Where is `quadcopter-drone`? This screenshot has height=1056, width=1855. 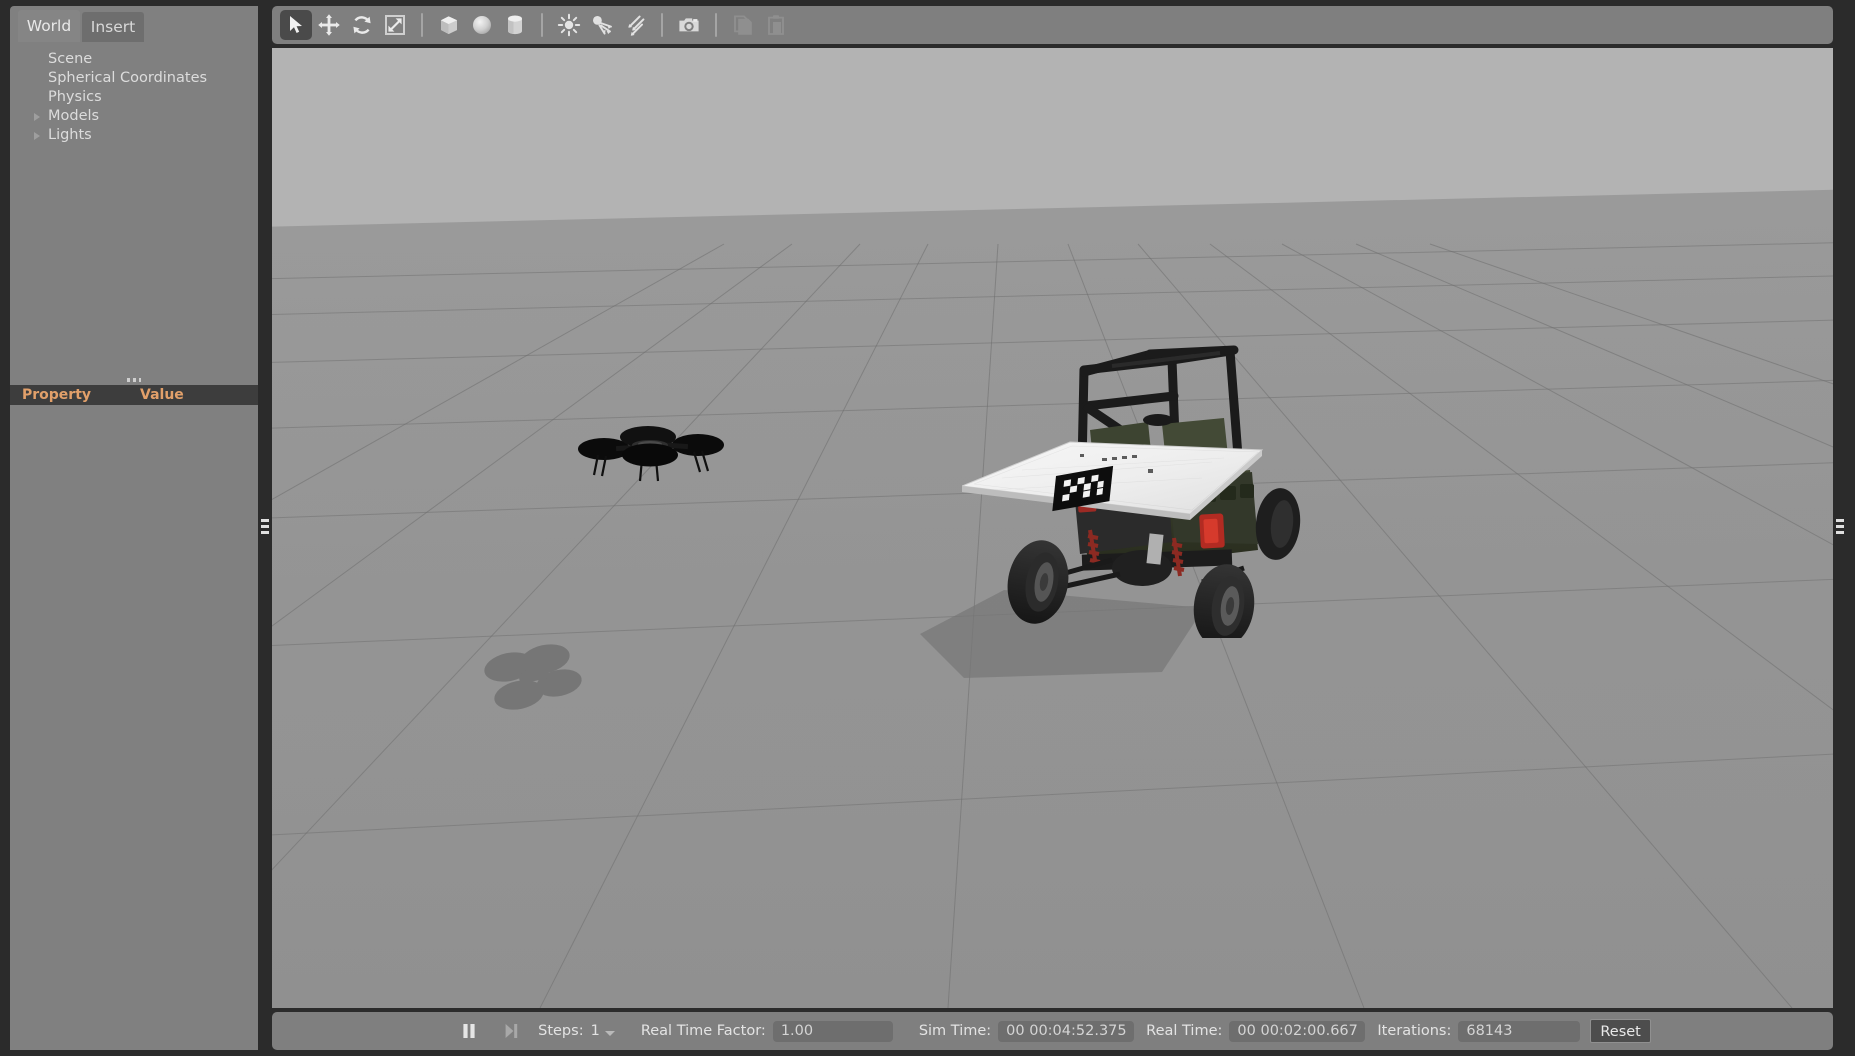 quadcopter-drone is located at coordinates (652, 453).